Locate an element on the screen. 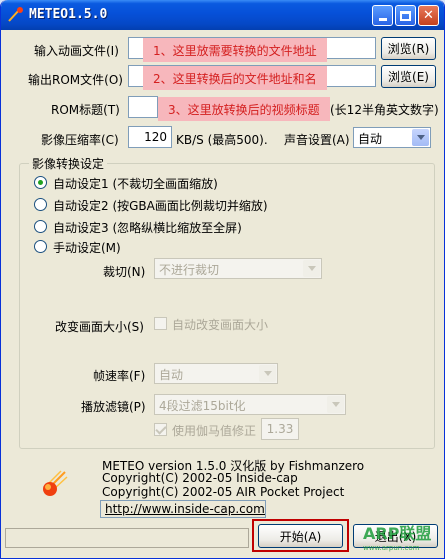 The image size is (445, 559). crop-label: 裁切(N) is located at coordinates (124, 272).